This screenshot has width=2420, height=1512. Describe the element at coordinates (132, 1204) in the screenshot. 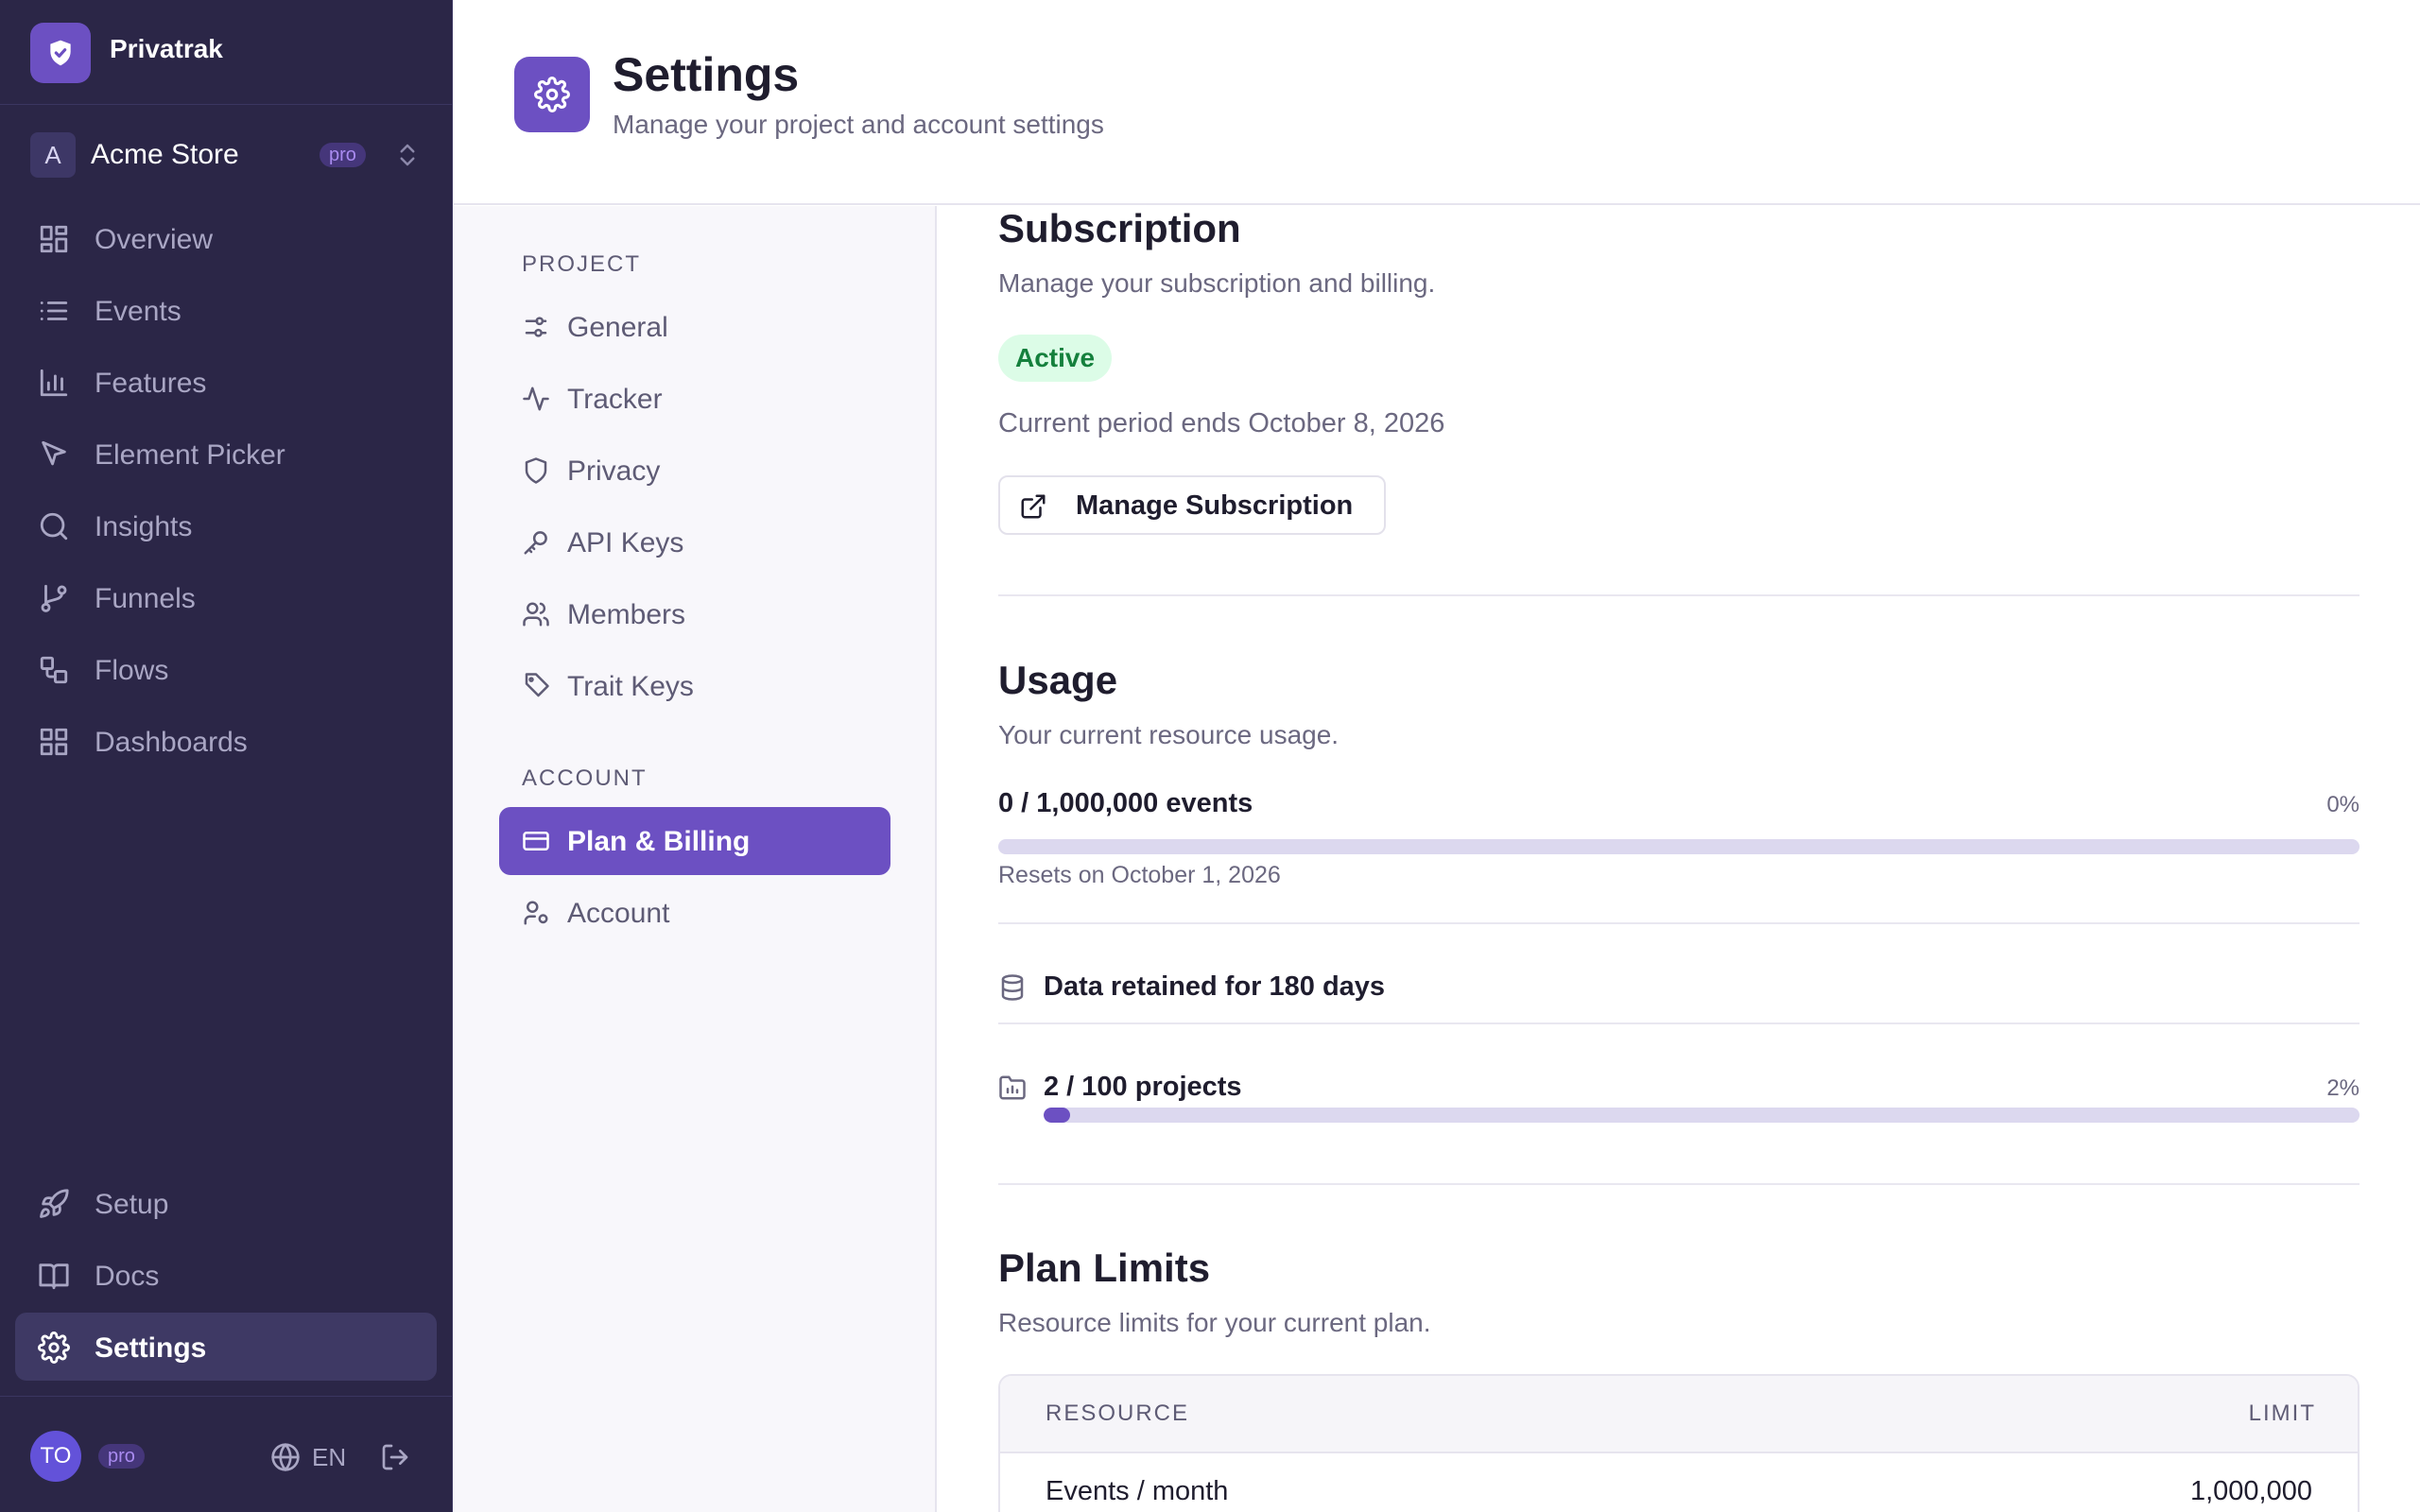

I see `nav-label: Setup` at that location.